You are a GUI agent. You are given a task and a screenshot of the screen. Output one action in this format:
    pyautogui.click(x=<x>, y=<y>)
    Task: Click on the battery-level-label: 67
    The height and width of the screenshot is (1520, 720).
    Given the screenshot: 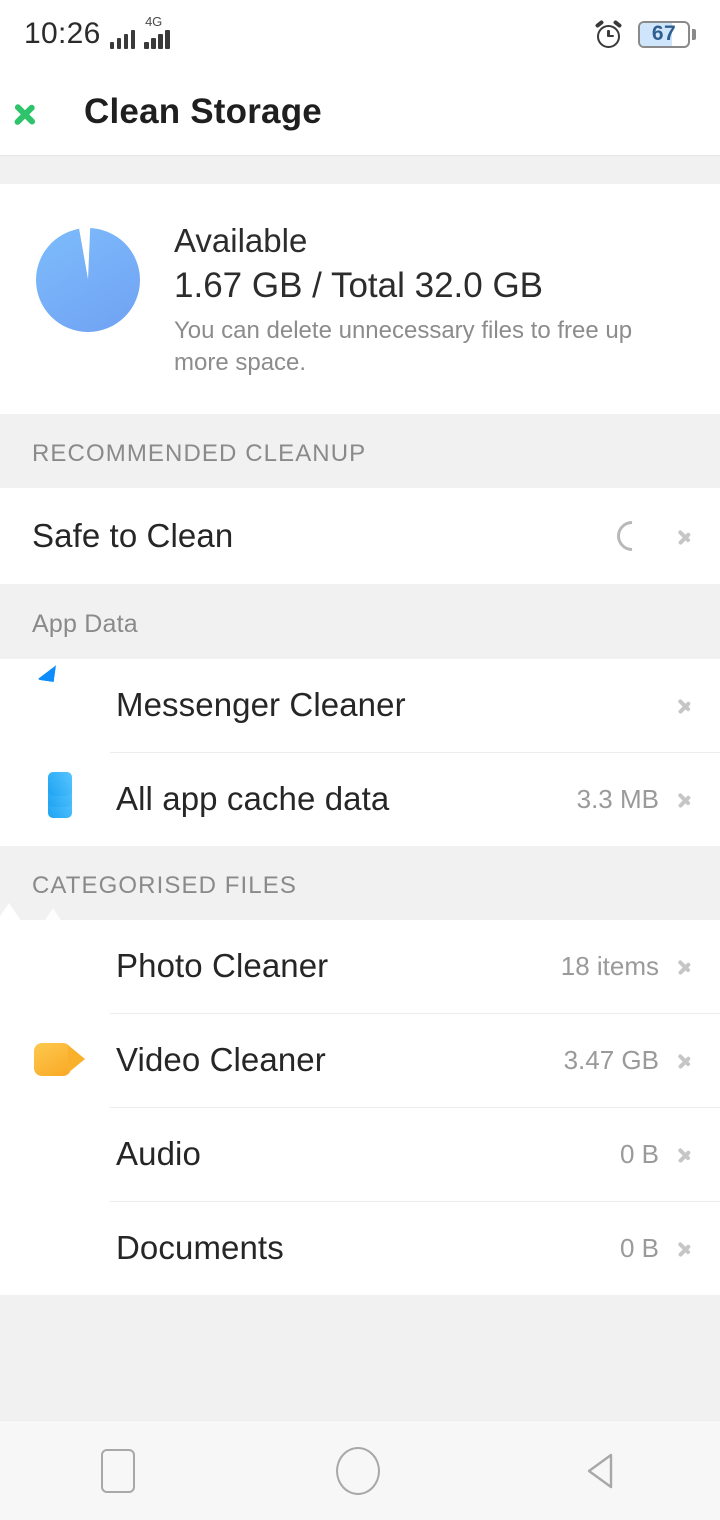 What is the action you would take?
    pyautogui.click(x=664, y=34)
    